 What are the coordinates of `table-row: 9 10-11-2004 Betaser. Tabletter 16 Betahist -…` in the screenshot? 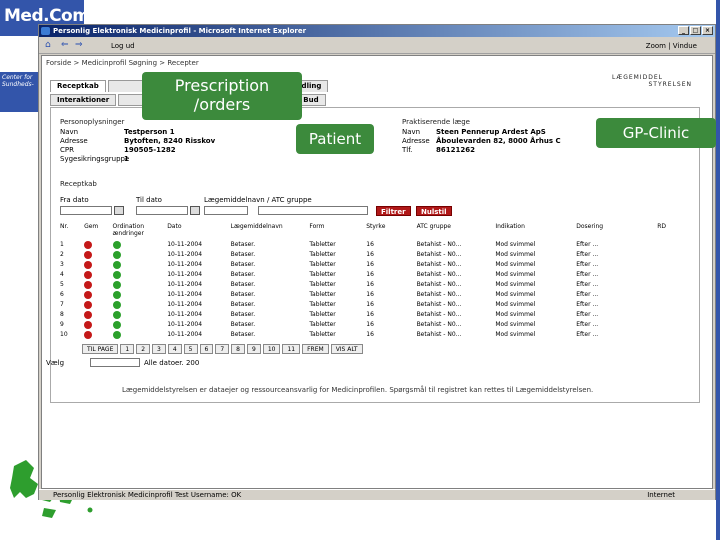 It's located at (375, 325).